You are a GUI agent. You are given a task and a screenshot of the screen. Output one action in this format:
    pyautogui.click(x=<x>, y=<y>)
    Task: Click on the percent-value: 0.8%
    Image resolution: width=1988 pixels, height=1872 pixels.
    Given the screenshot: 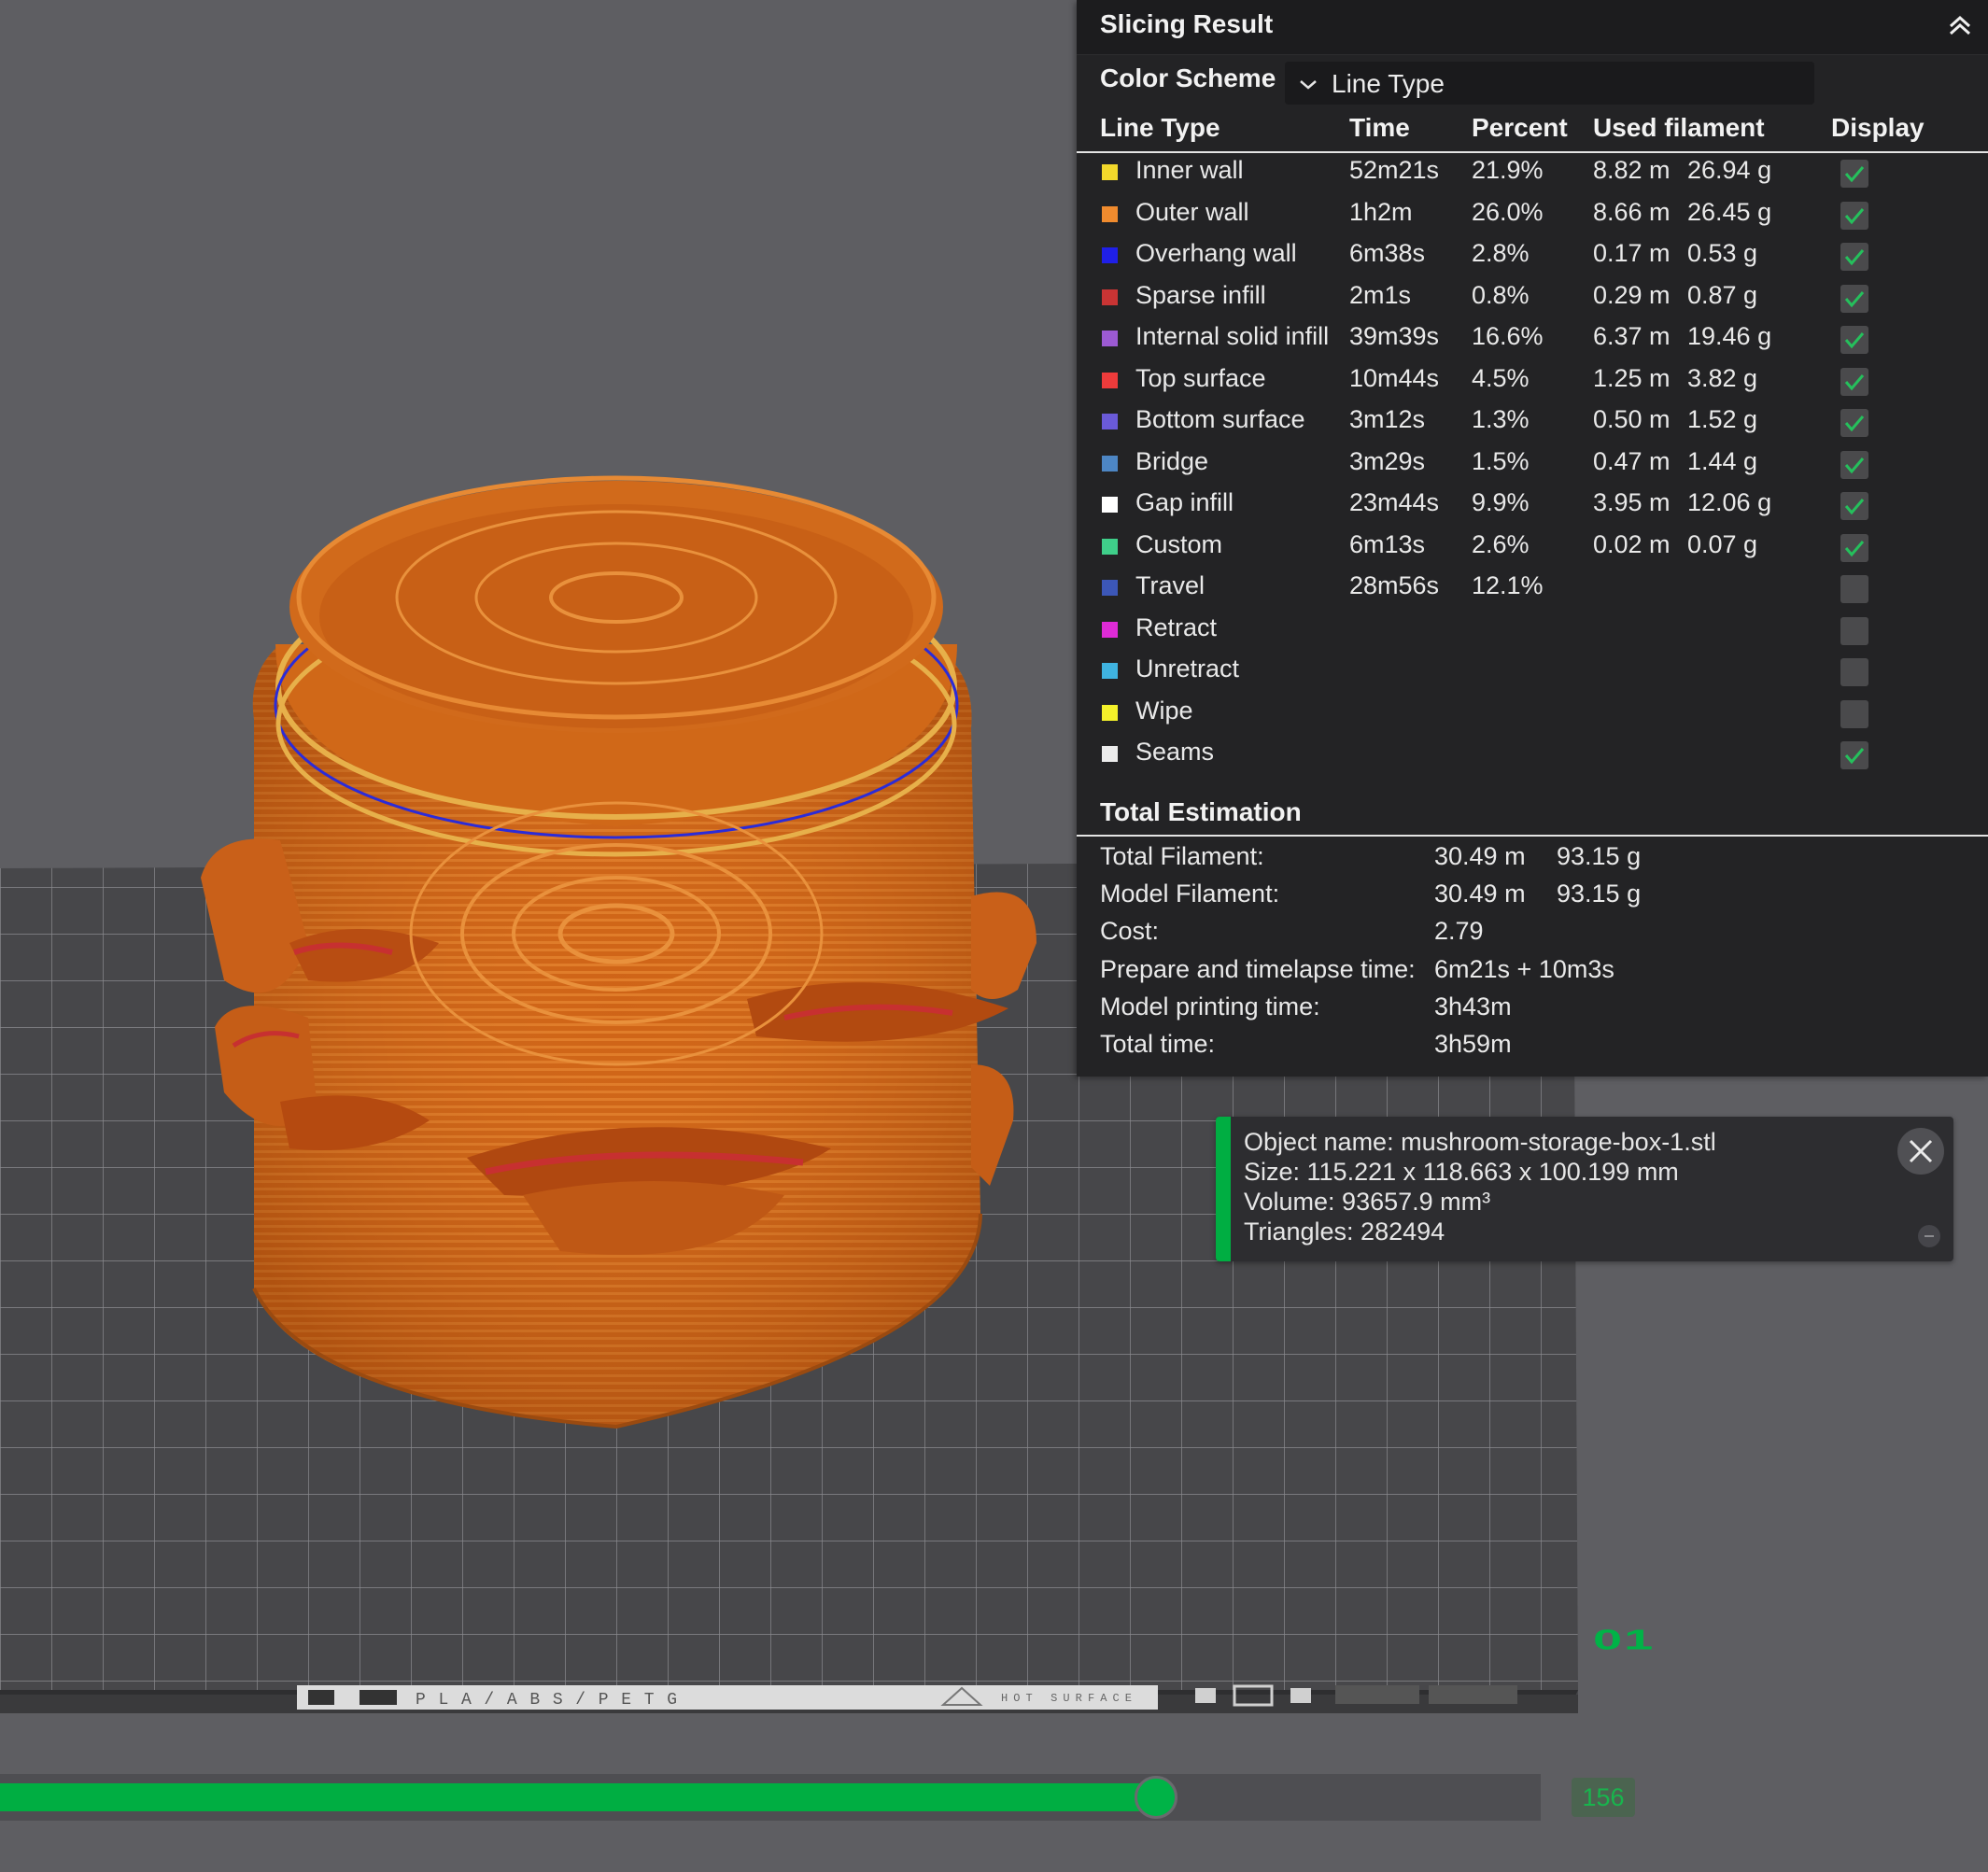 What is the action you would take?
    pyautogui.click(x=1501, y=294)
    